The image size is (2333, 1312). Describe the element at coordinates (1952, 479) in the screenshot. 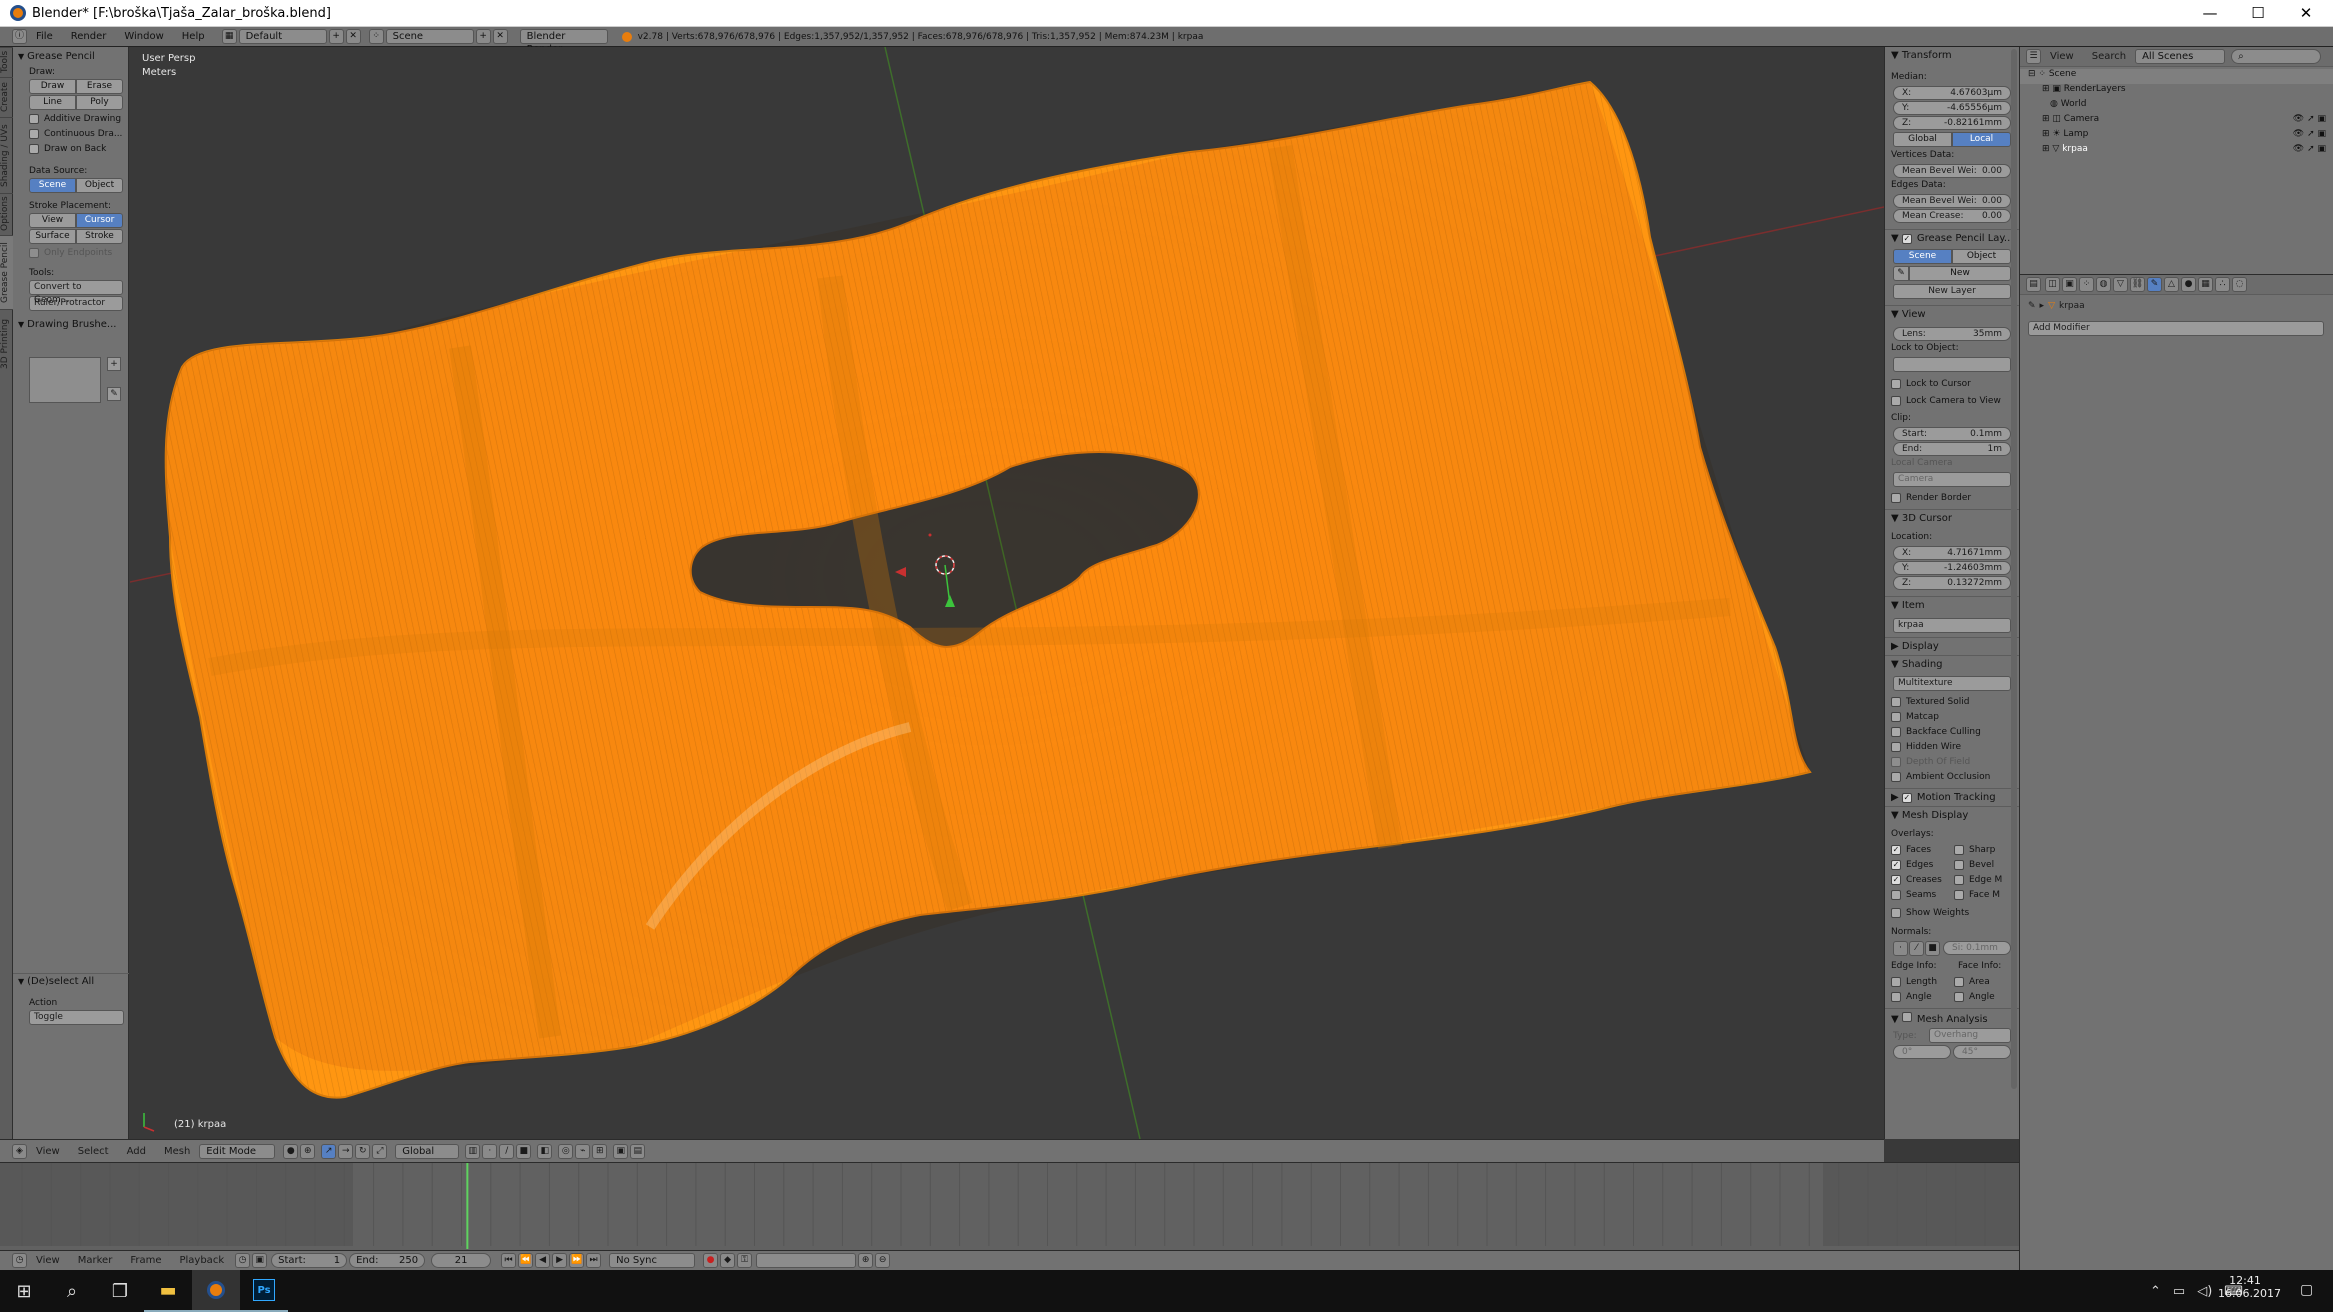

I see `local-camera-field: Camera` at that location.